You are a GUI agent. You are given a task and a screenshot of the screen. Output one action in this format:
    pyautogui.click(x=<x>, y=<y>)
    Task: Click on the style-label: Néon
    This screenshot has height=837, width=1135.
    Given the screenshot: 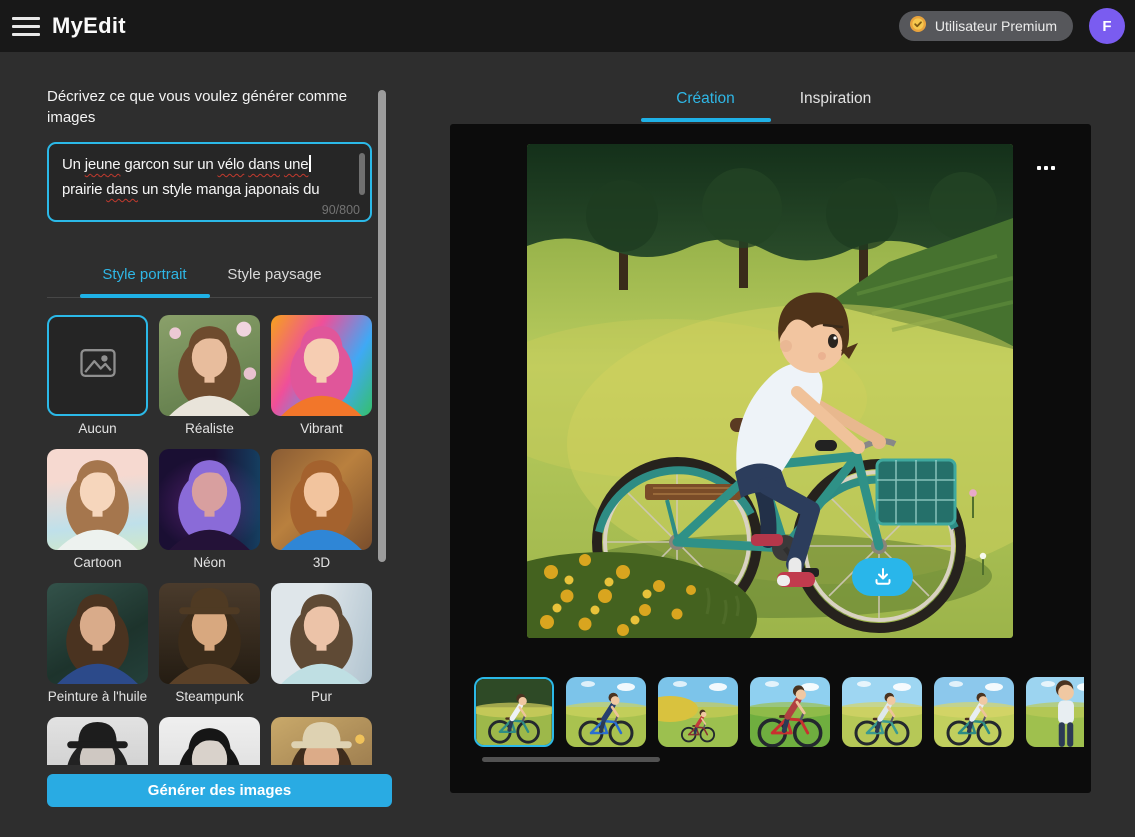 What is the action you would take?
    pyautogui.click(x=209, y=562)
    